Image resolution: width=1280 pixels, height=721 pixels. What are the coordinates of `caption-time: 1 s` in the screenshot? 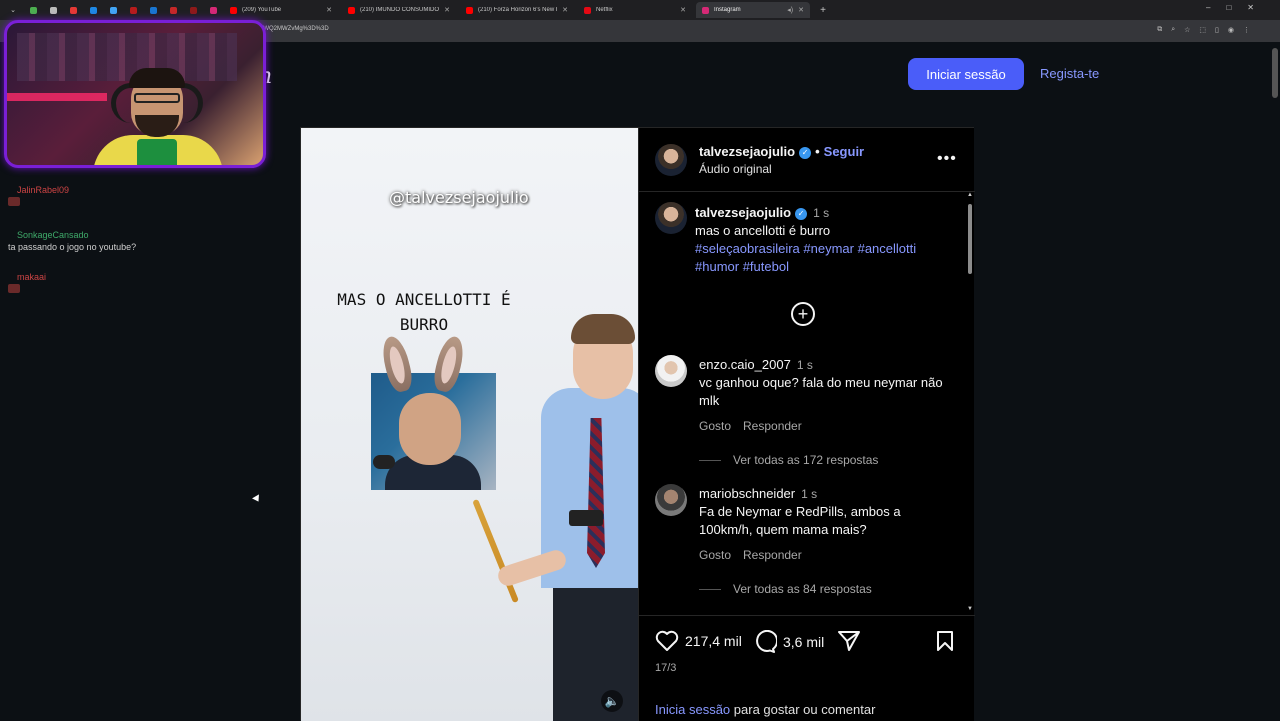 It's located at (821, 213).